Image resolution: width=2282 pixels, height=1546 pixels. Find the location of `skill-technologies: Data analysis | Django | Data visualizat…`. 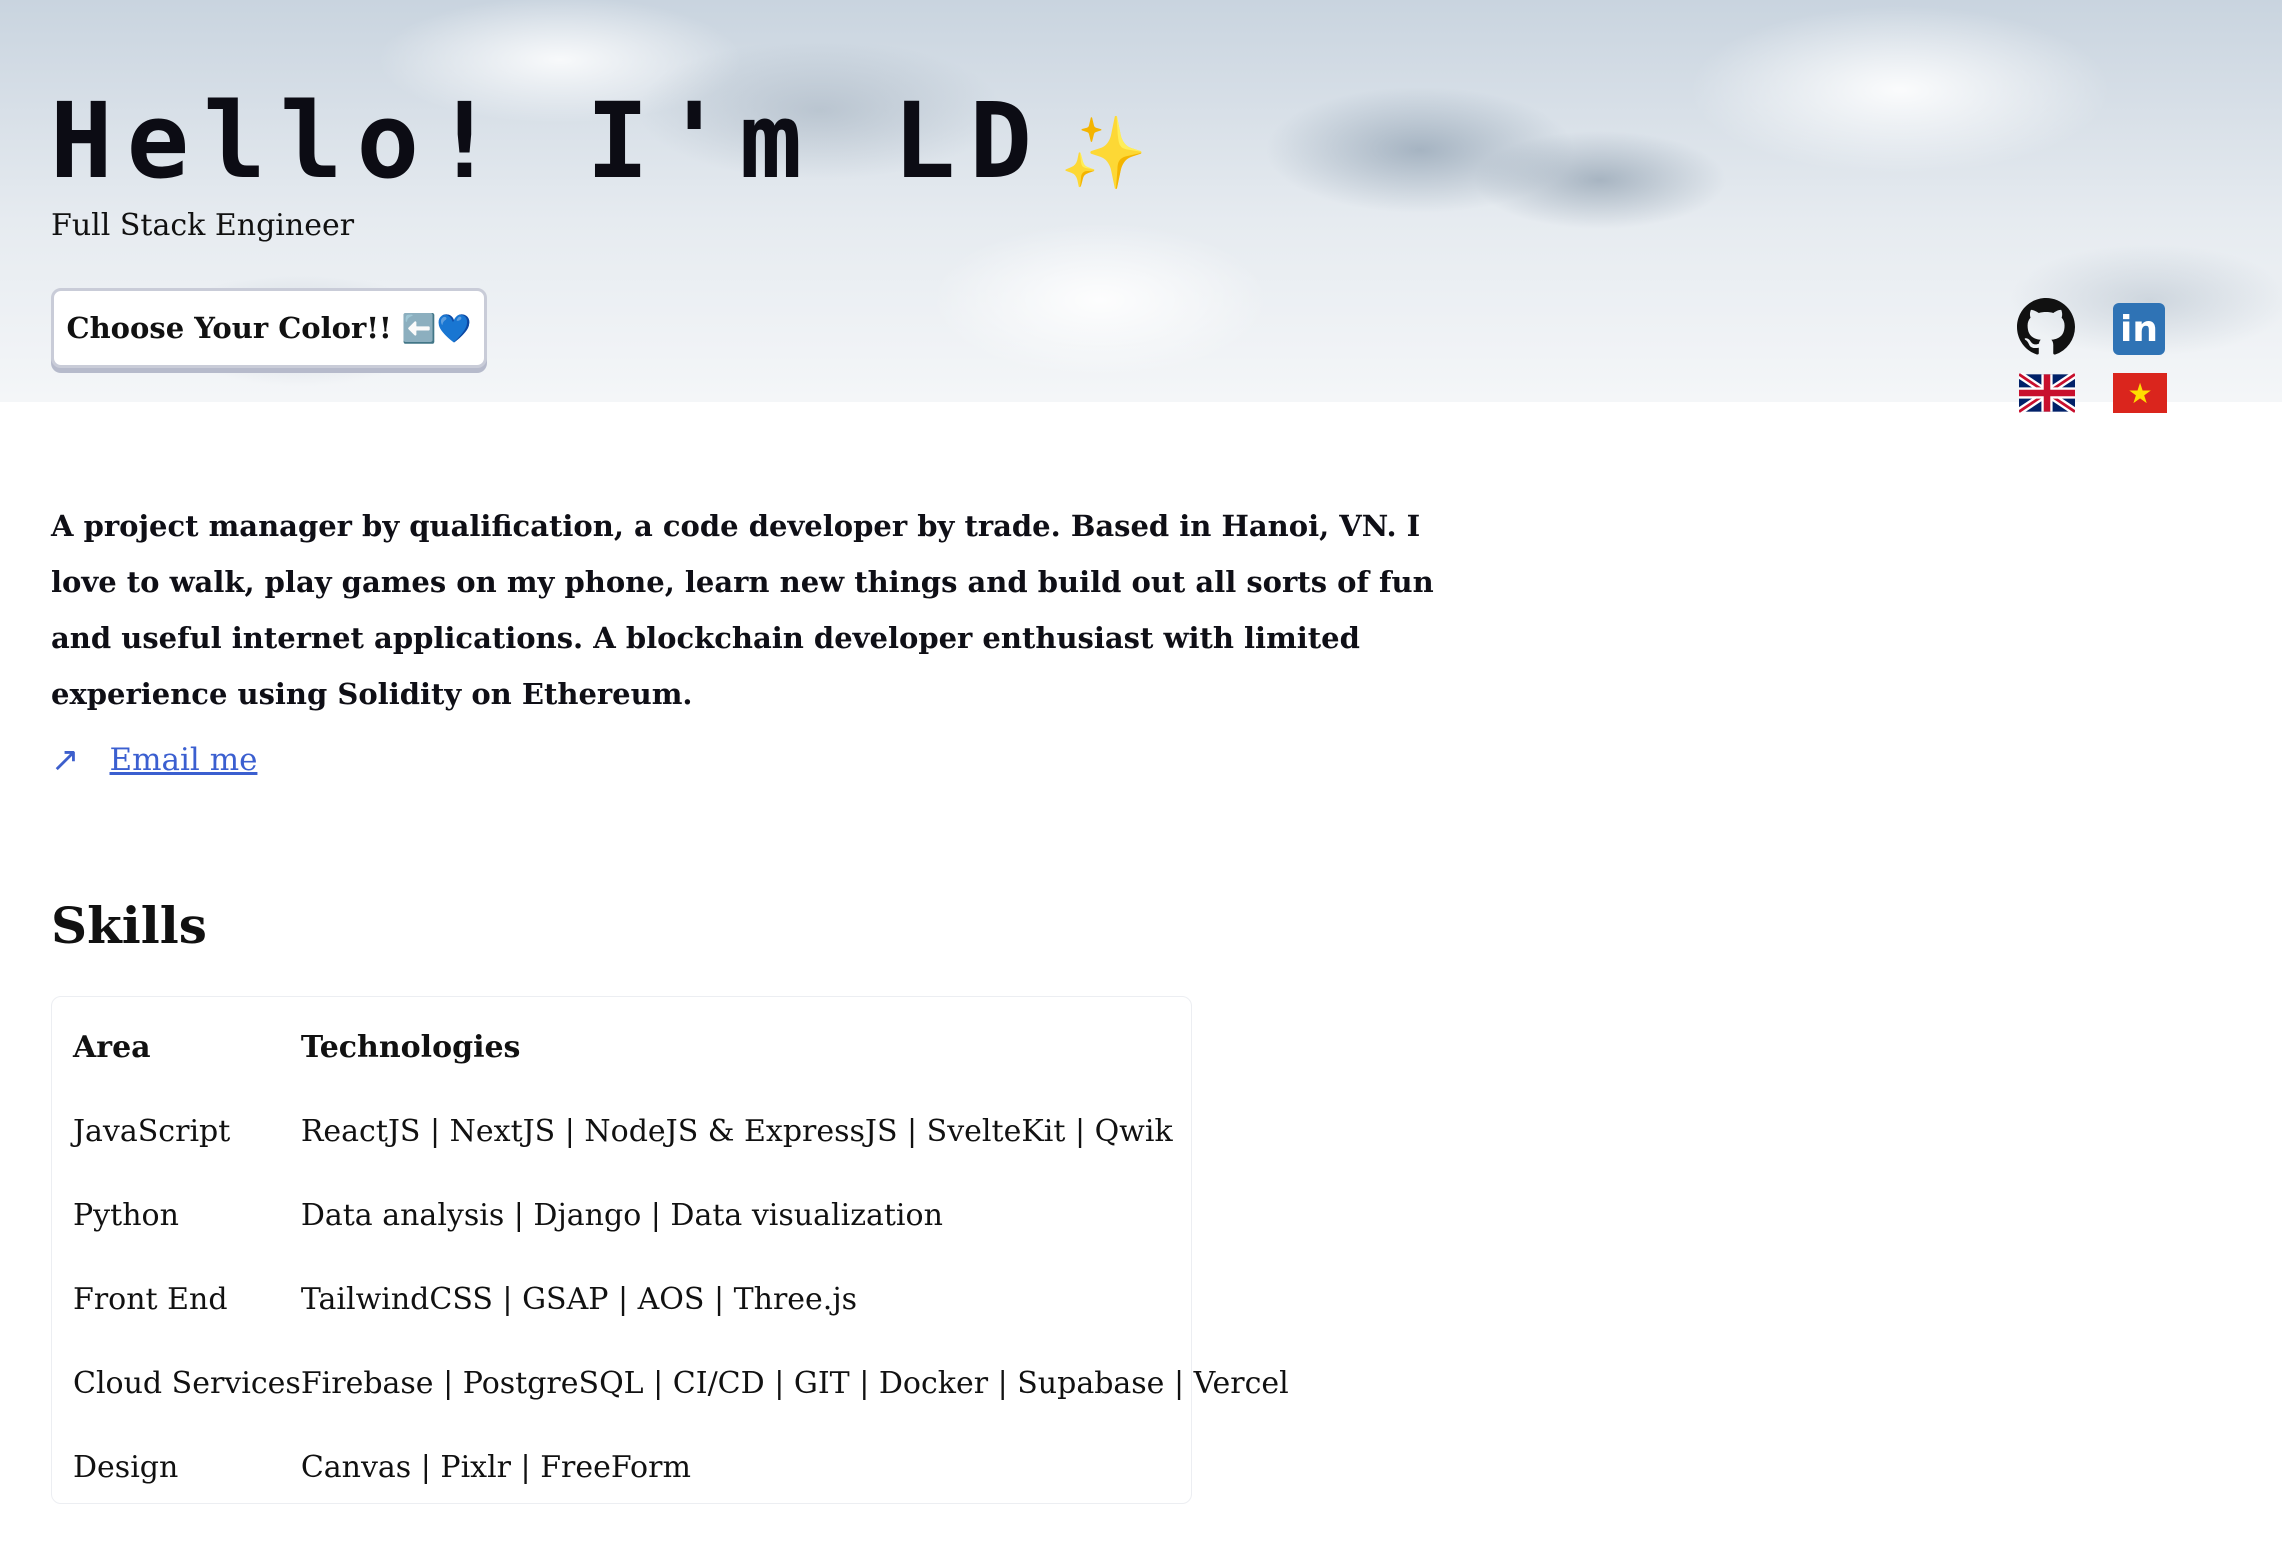

skill-technologies: Data analysis | Django | Data visualizat… is located at coordinates (621, 1215).